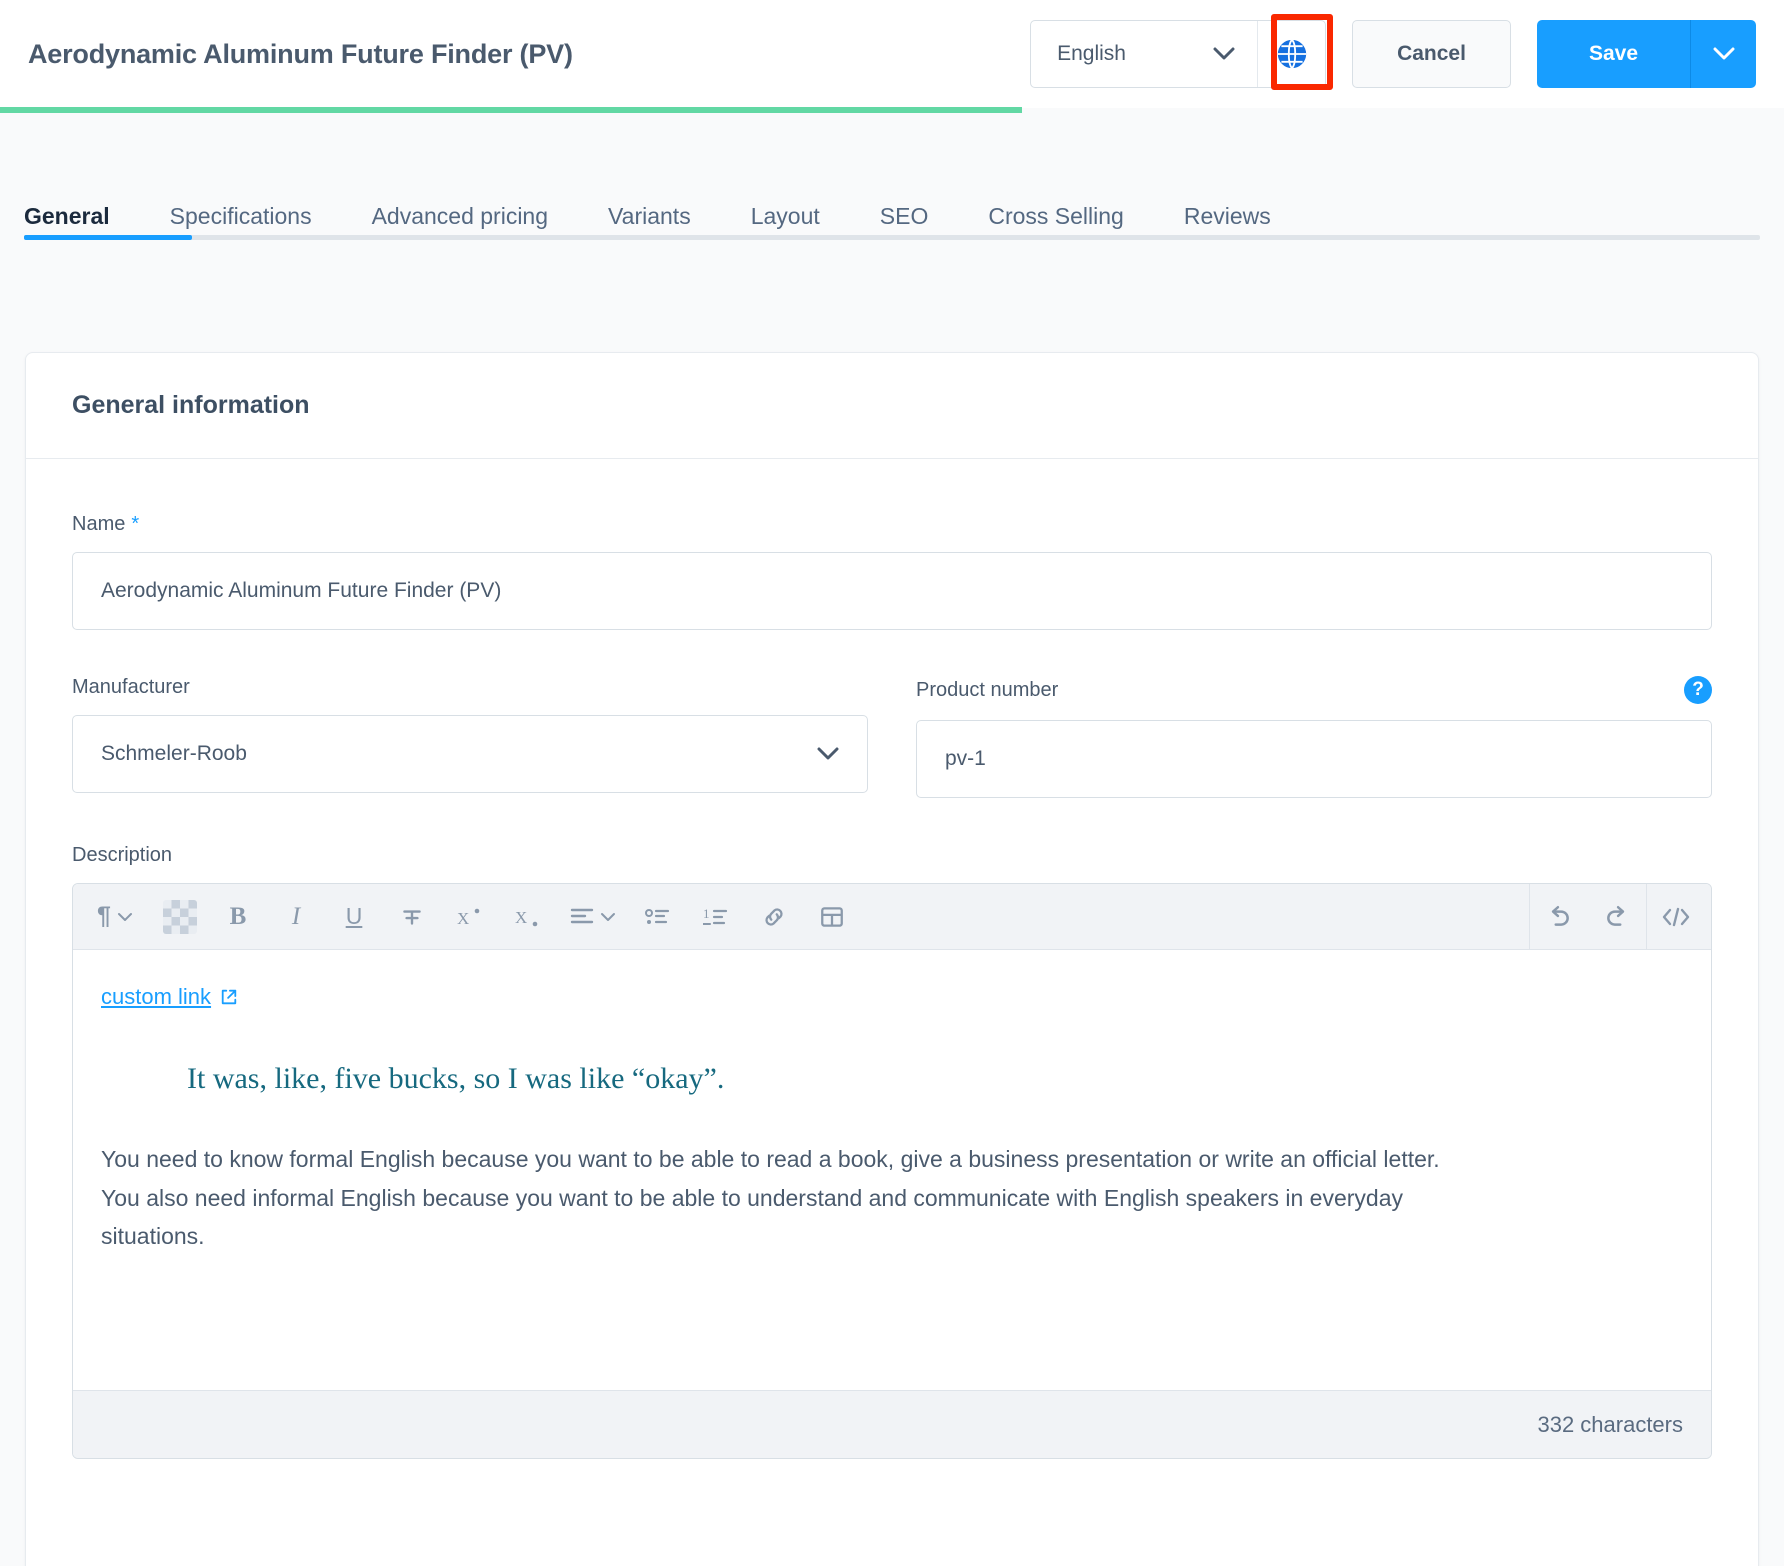 The width and height of the screenshot is (1784, 1566). I want to click on editor-toolbar-right, so click(1617, 917).